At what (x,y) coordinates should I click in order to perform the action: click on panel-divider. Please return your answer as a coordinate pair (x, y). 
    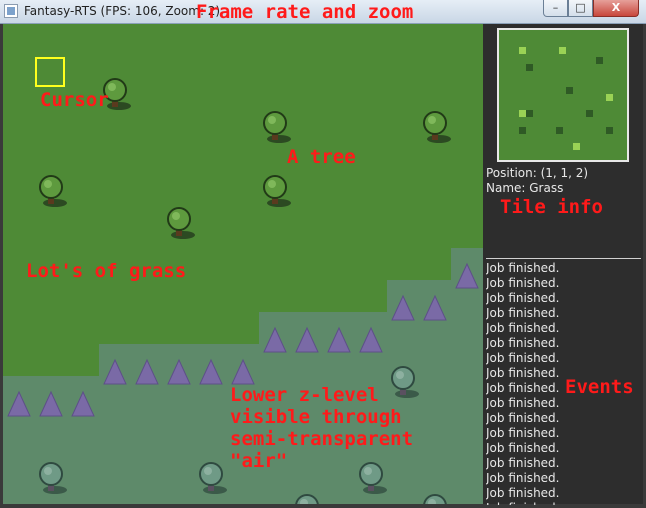
    Looking at the image, I should click on (563, 258).